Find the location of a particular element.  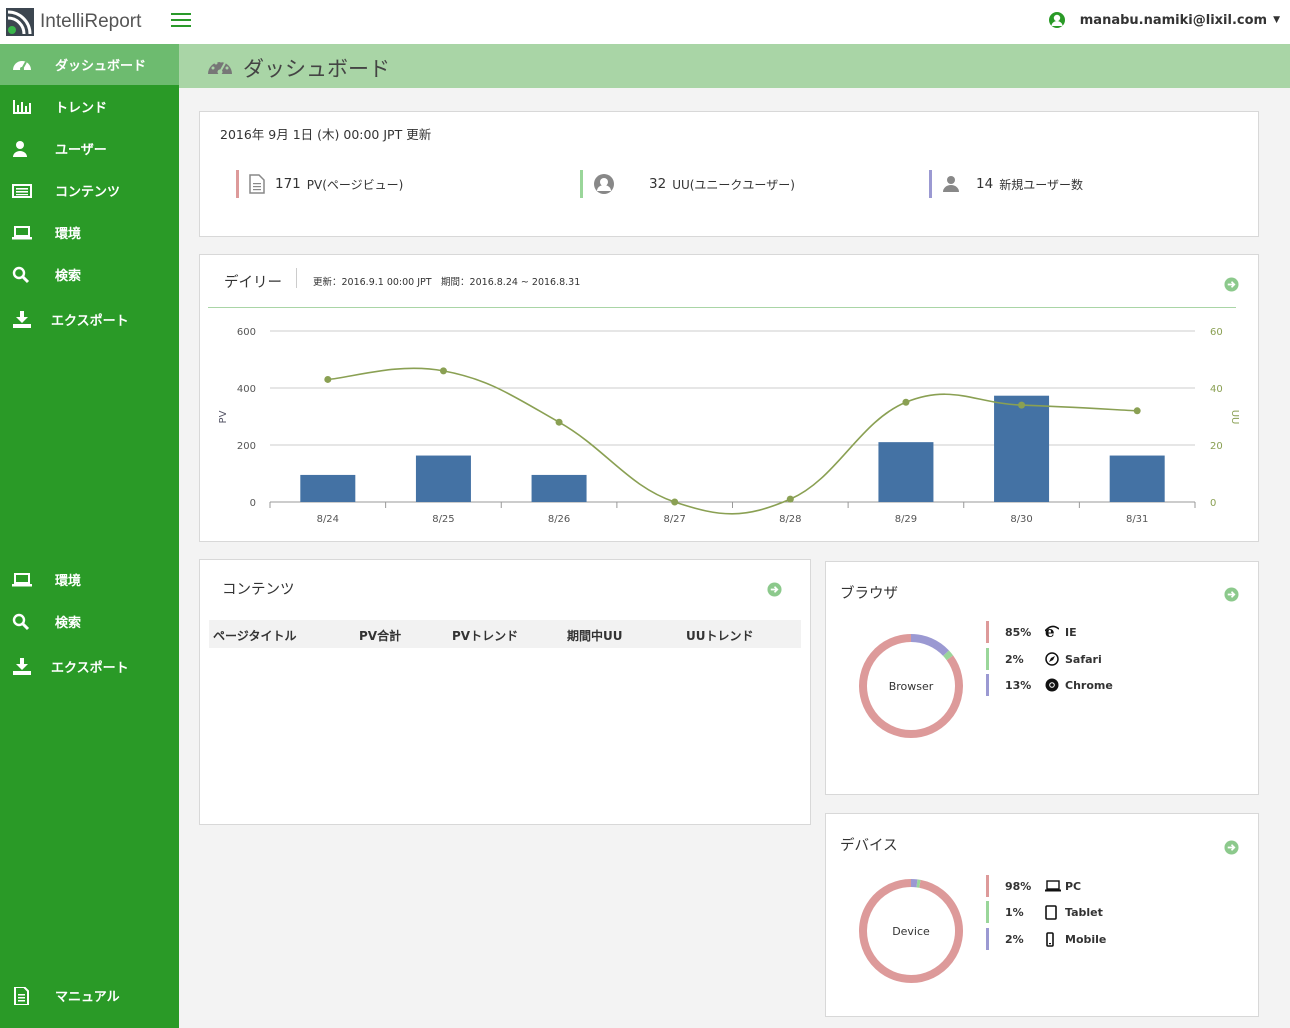

legend-name: PC is located at coordinates (1073, 886).